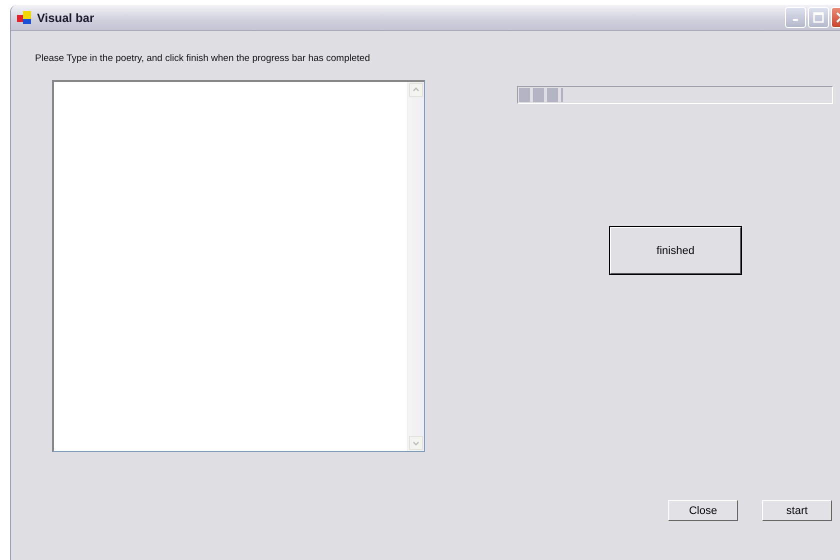  Describe the element at coordinates (415, 266) in the screenshot. I see `scrollbar` at that location.